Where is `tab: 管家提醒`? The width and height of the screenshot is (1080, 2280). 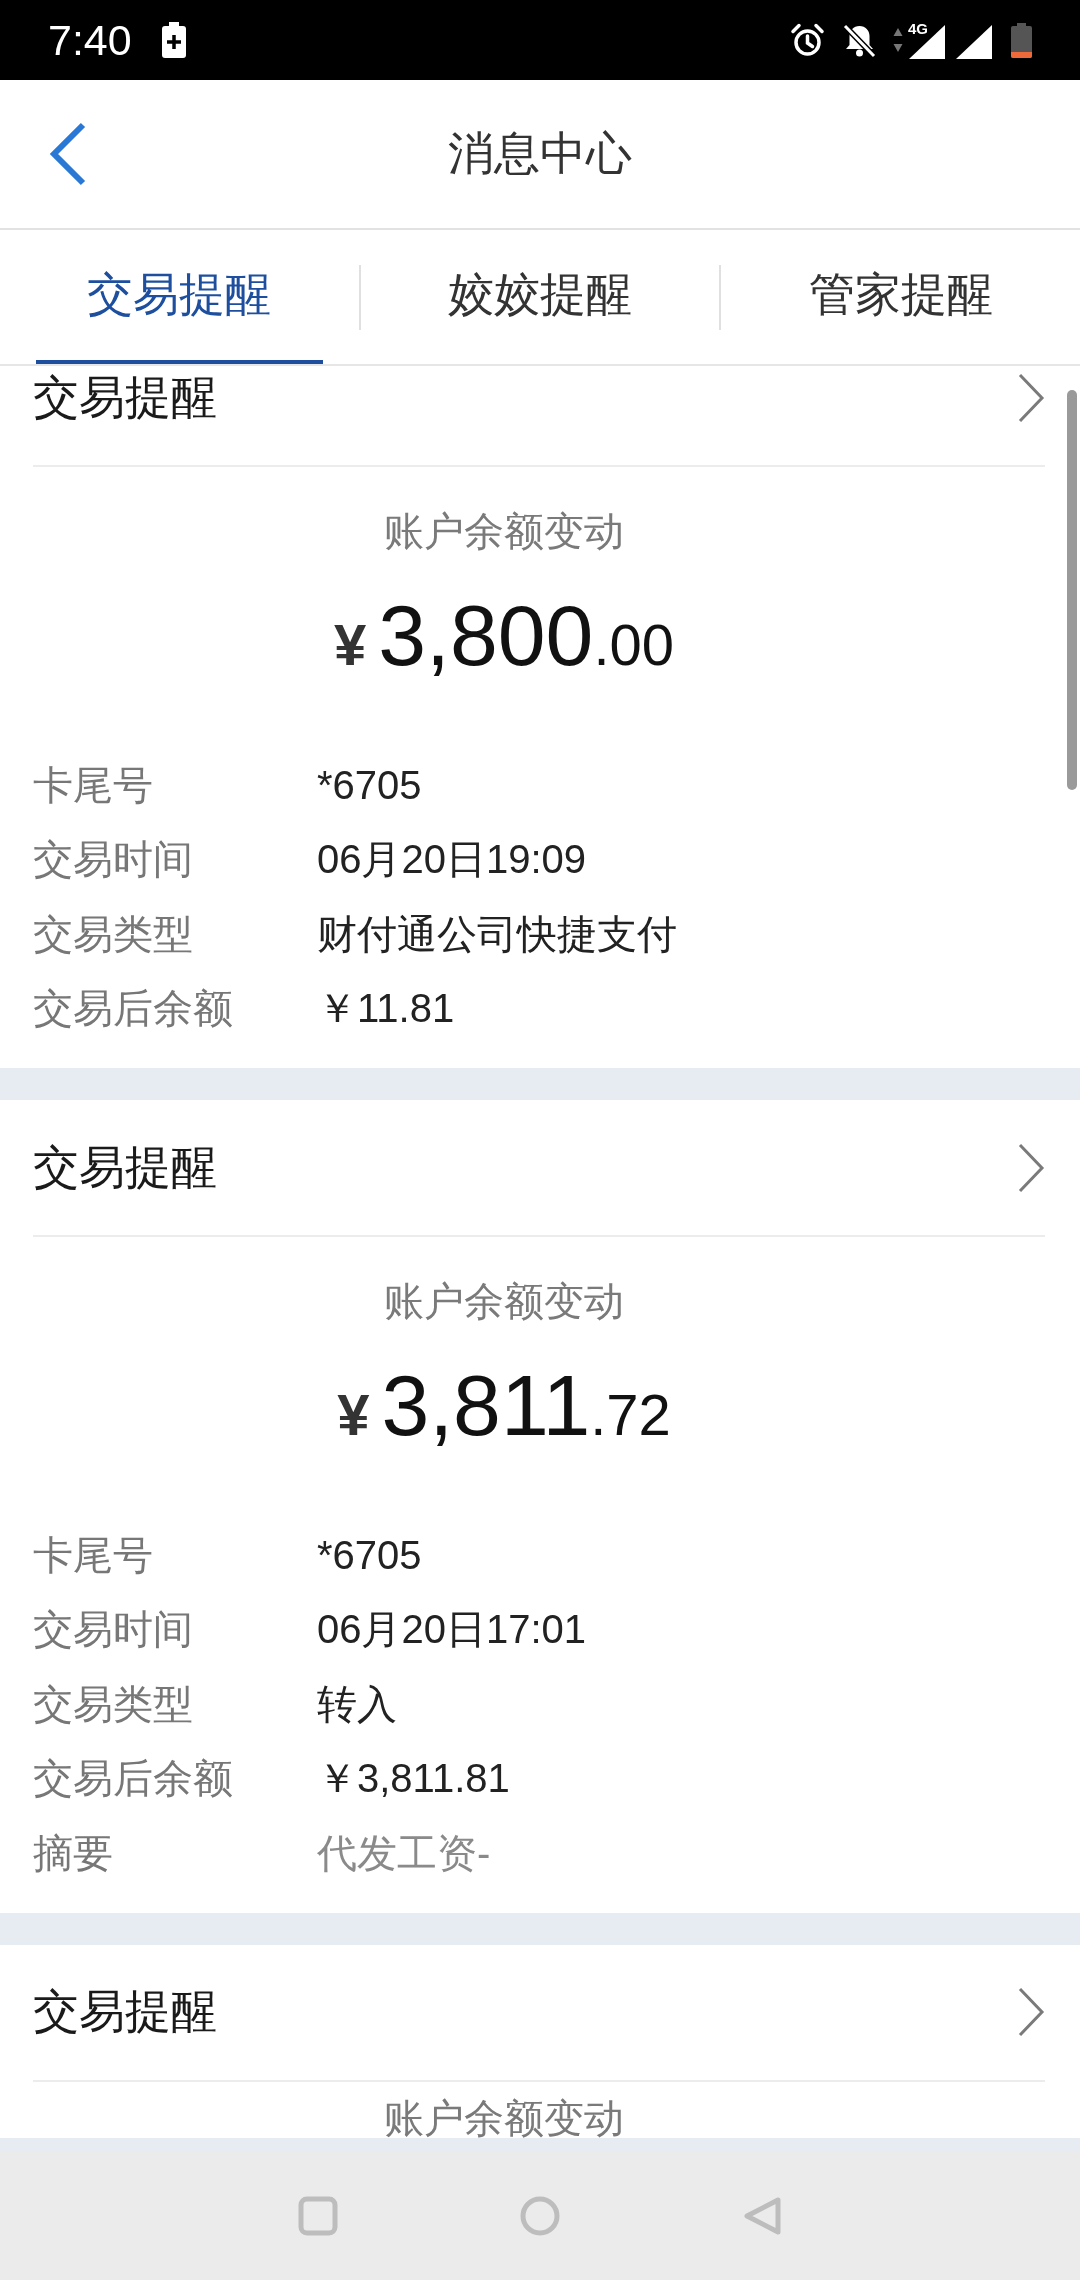 tab: 管家提醒 is located at coordinates (900, 297).